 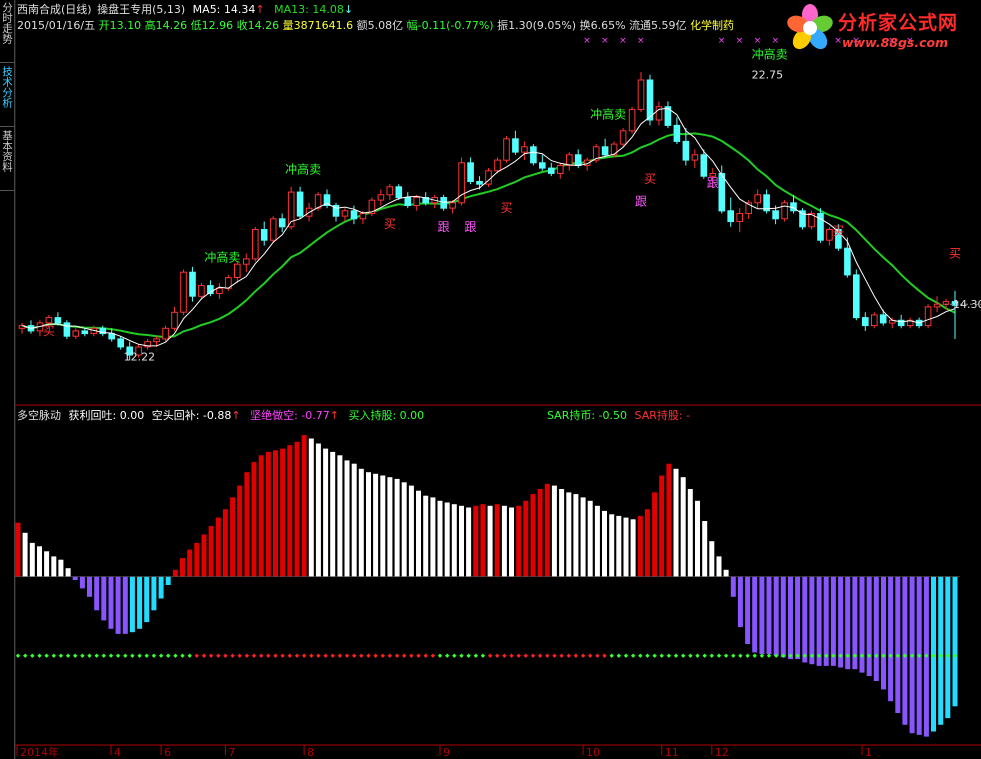 What do you see at coordinates (56, 25) in the screenshot?
I see `quote-date: 2015/01/16/五` at bounding box center [56, 25].